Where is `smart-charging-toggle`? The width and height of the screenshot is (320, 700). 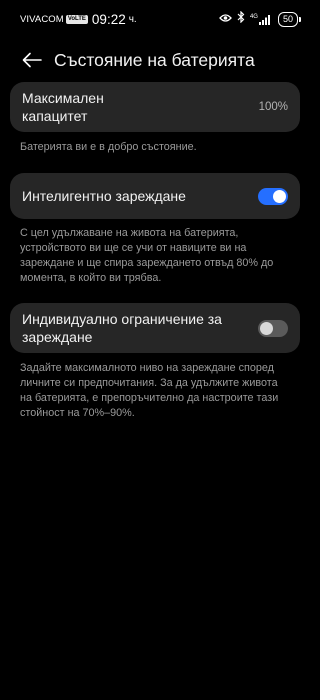 smart-charging-toggle is located at coordinates (273, 196).